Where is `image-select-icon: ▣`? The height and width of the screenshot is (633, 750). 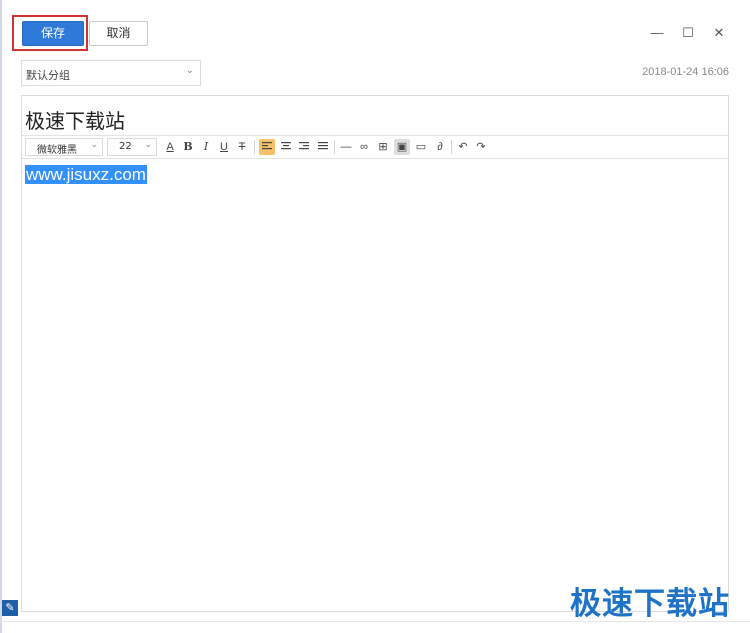
image-select-icon: ▣ is located at coordinates (402, 147).